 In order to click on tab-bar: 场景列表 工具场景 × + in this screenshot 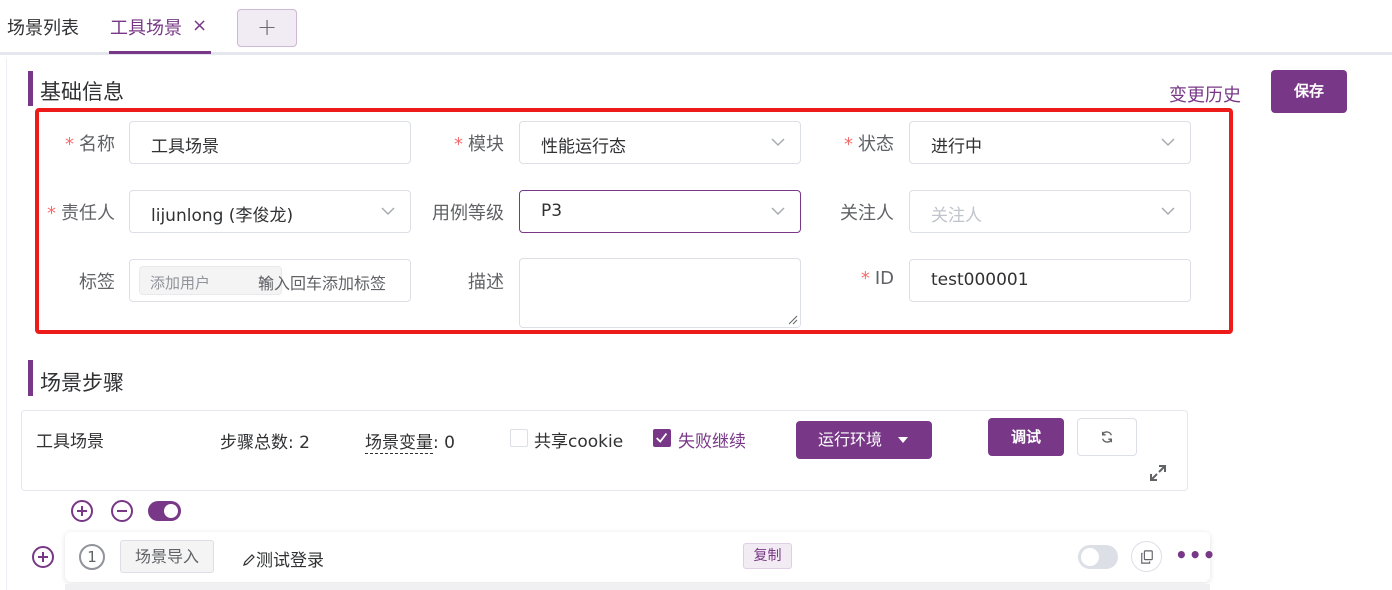, I will do `click(696, 27)`.